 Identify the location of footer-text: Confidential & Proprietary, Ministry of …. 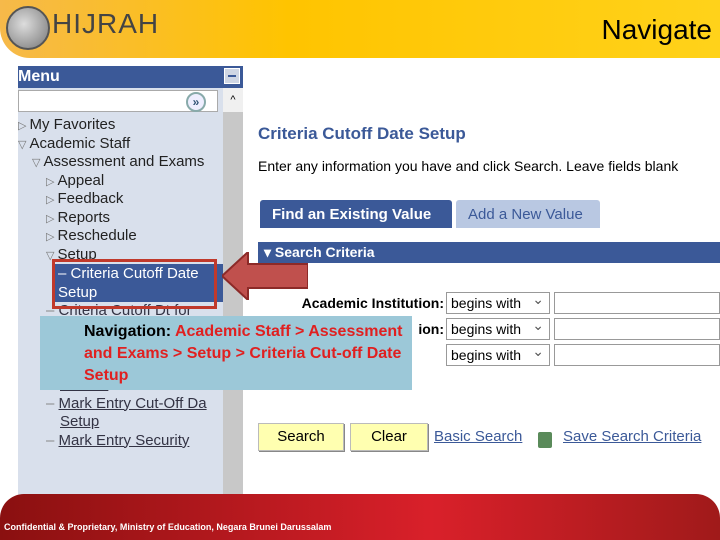
(168, 527).